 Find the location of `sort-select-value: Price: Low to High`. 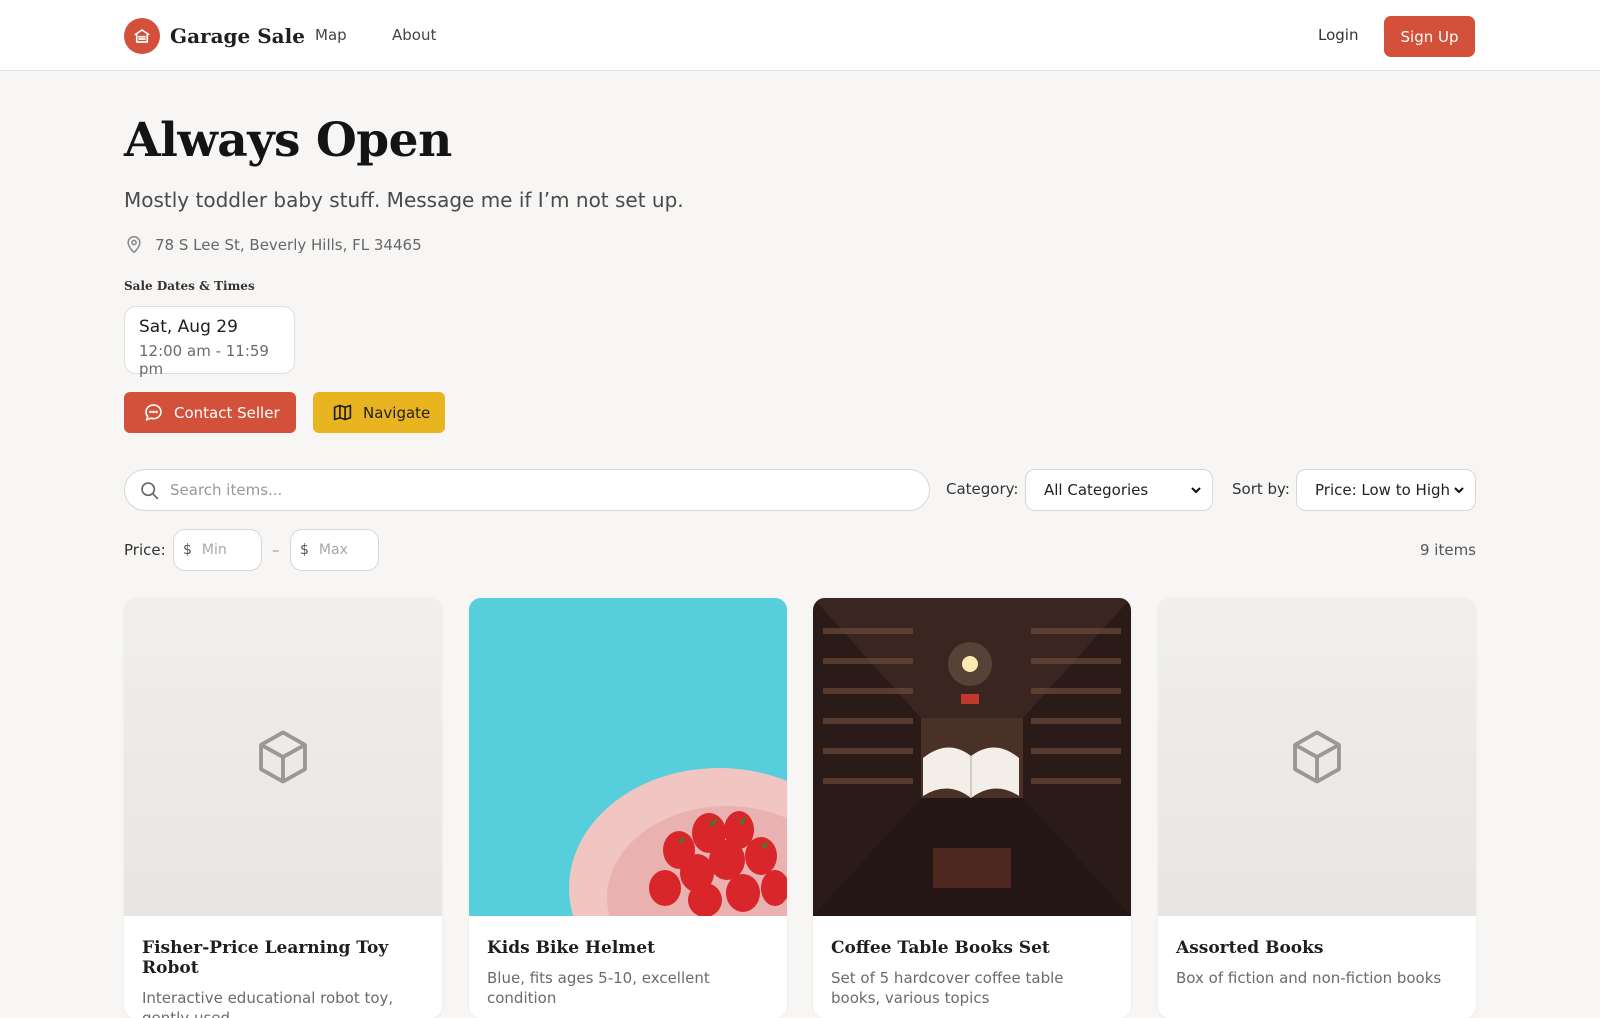

sort-select-value: Price: Low to High is located at coordinates (1383, 490).